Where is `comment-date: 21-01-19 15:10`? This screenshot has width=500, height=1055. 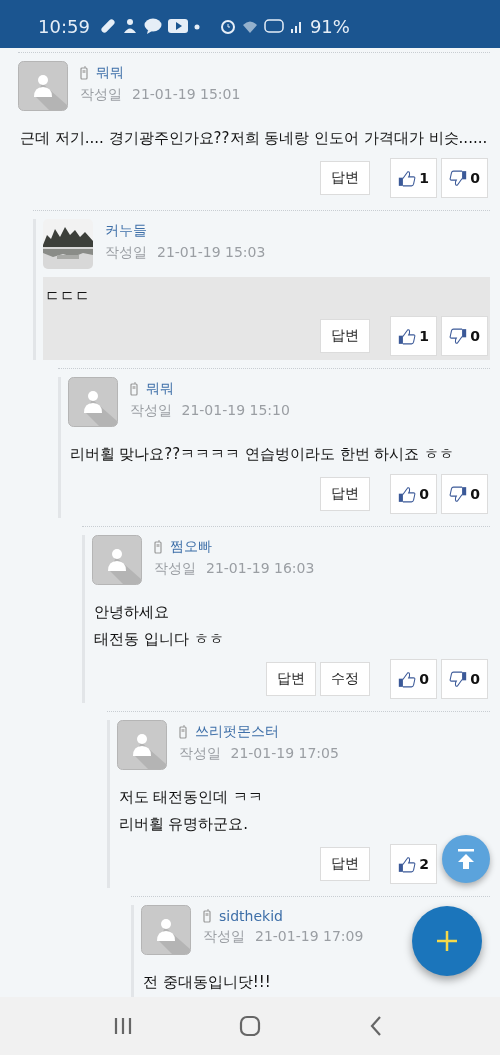 comment-date: 21-01-19 15:10 is located at coordinates (235, 411).